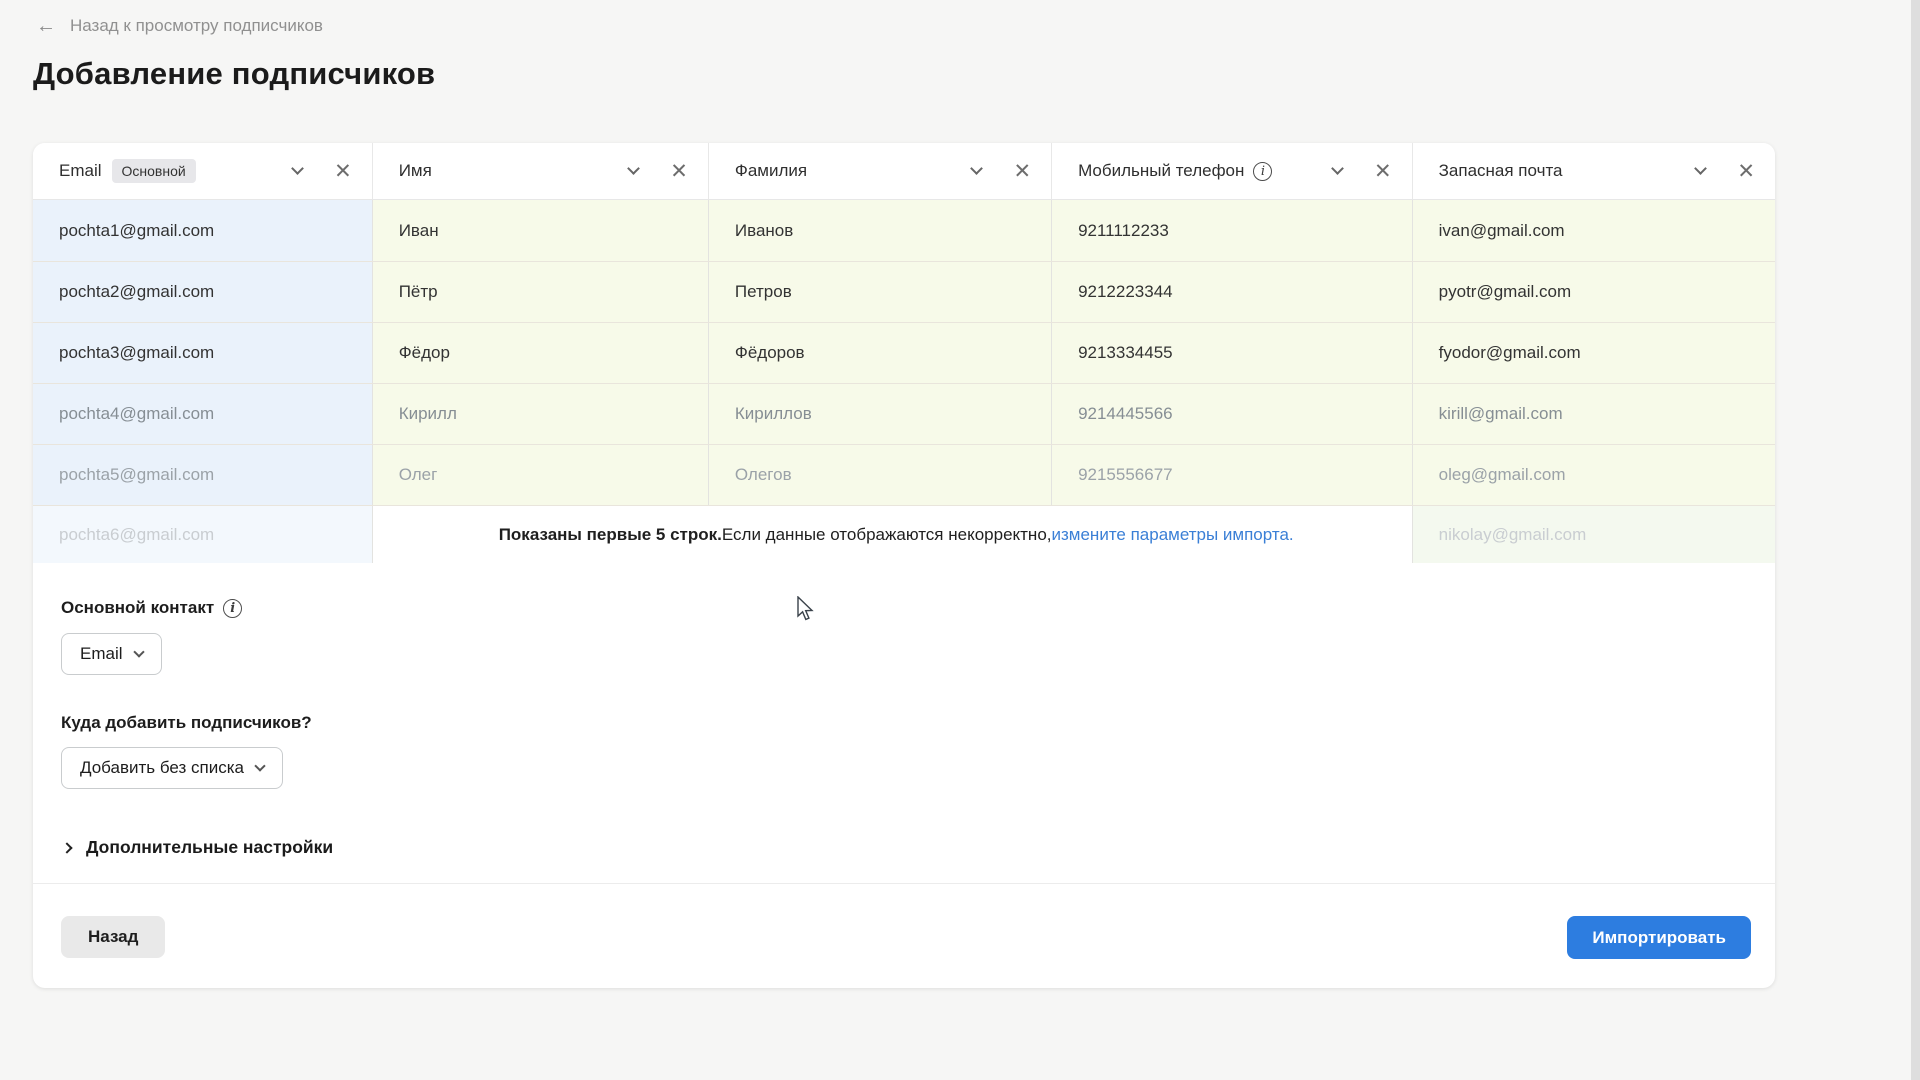 Image resolution: width=1920 pixels, height=1080 pixels. I want to click on card-footer: Назад Импортировать, so click(904, 935).